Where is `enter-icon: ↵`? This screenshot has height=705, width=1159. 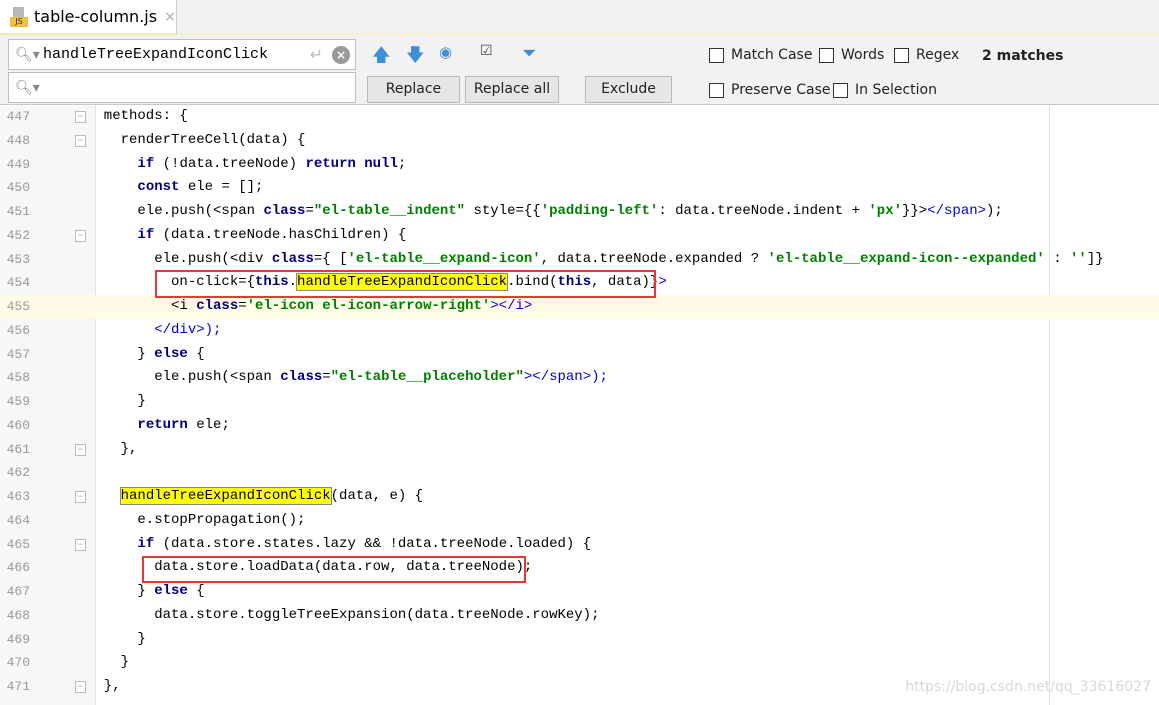 enter-icon: ↵ is located at coordinates (316, 54).